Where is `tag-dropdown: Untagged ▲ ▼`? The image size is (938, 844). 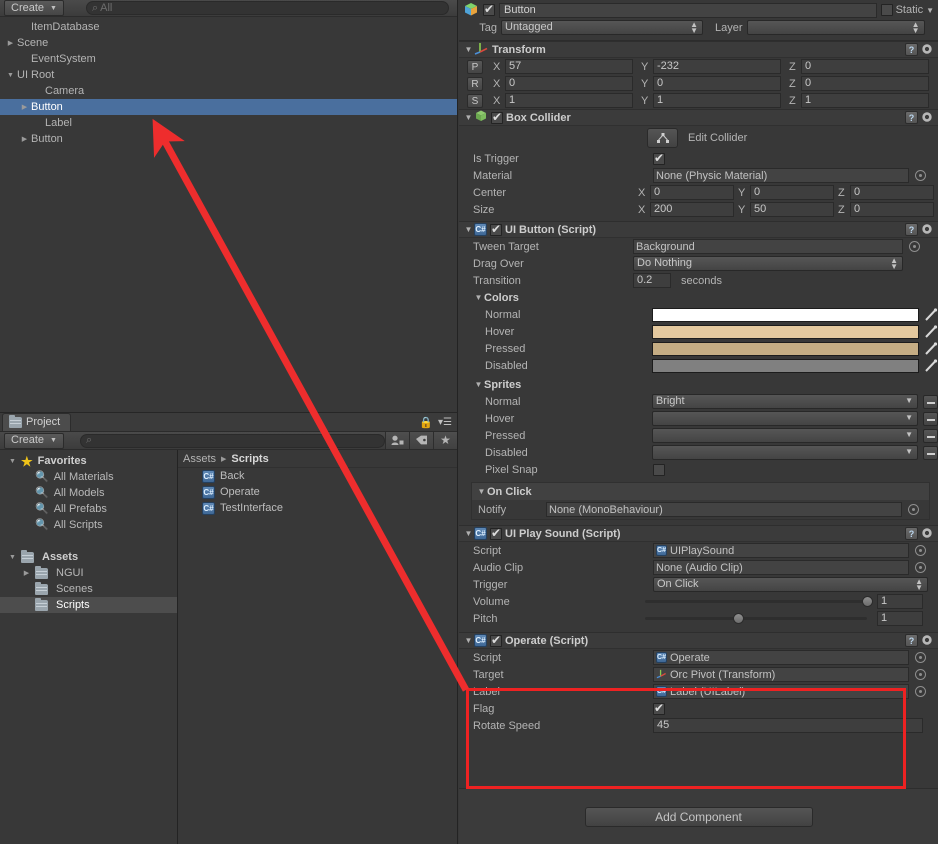 tag-dropdown: Untagged ▲ ▼ is located at coordinates (602, 27).